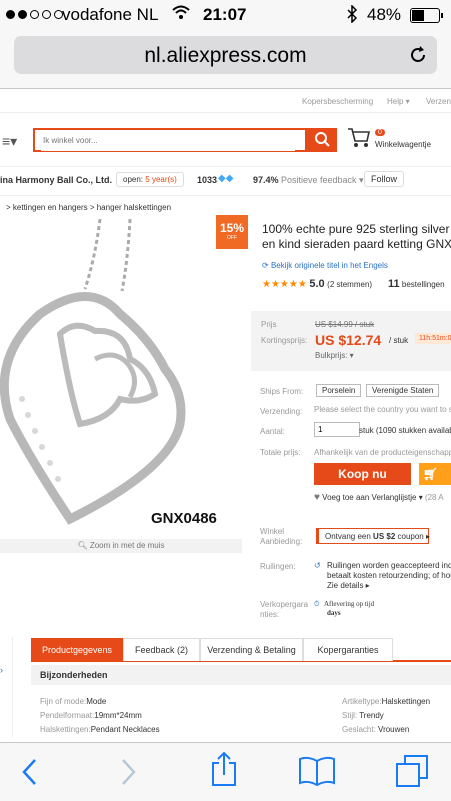 The image size is (451, 801). I want to click on ships-from-china: Porselein, so click(339, 390).